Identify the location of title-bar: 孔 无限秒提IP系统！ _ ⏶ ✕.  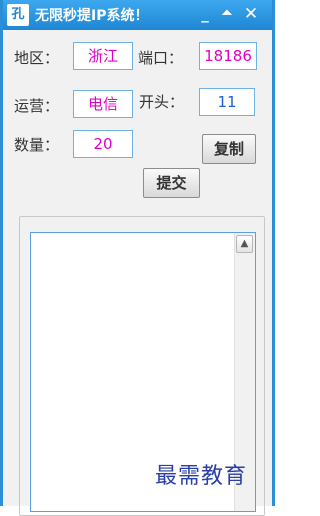
(137, 15).